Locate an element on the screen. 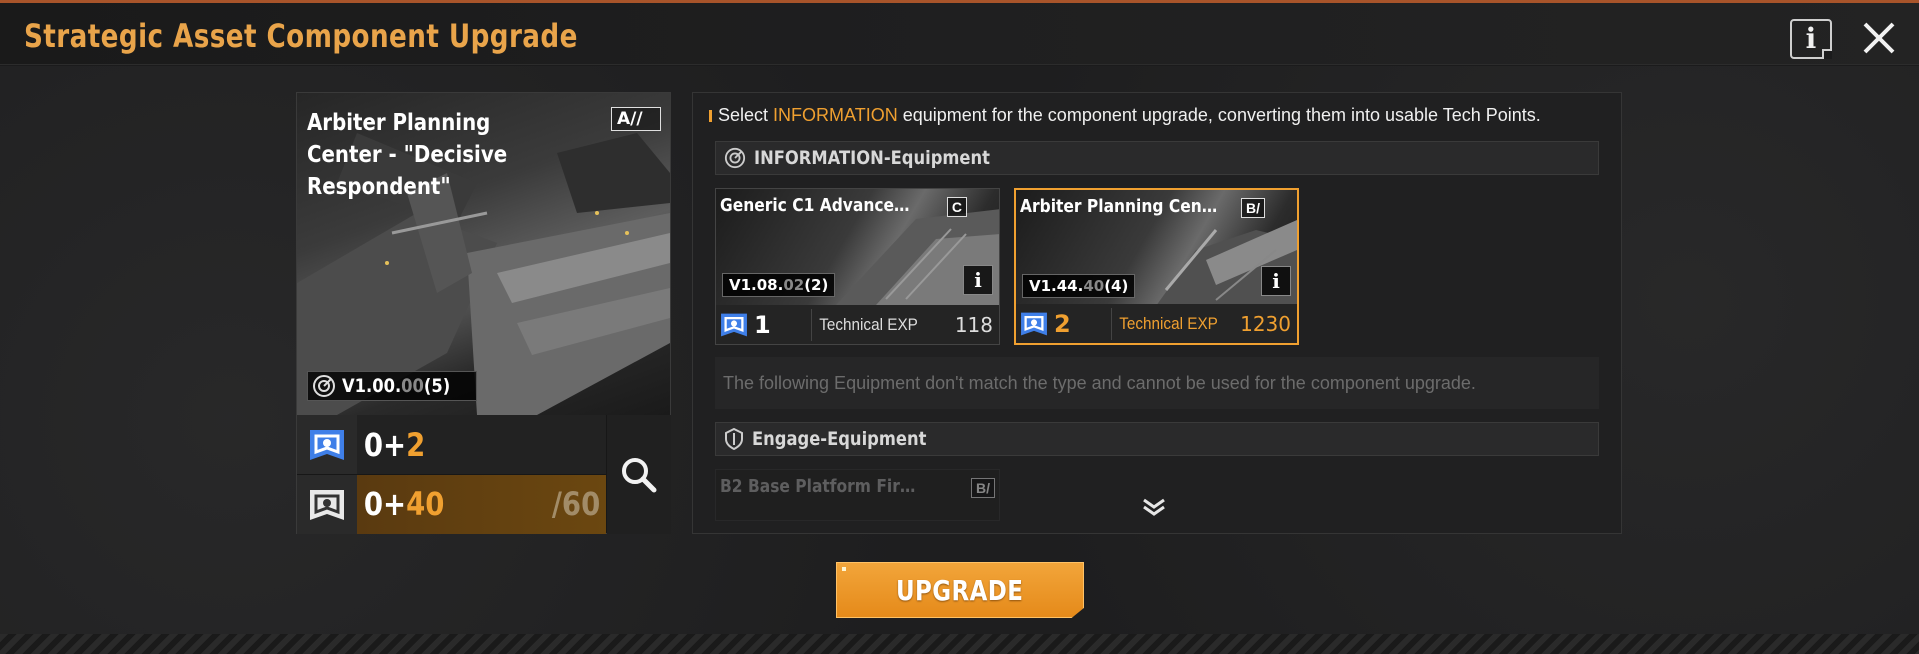  asset-rank-badge: A// is located at coordinates (636, 119).